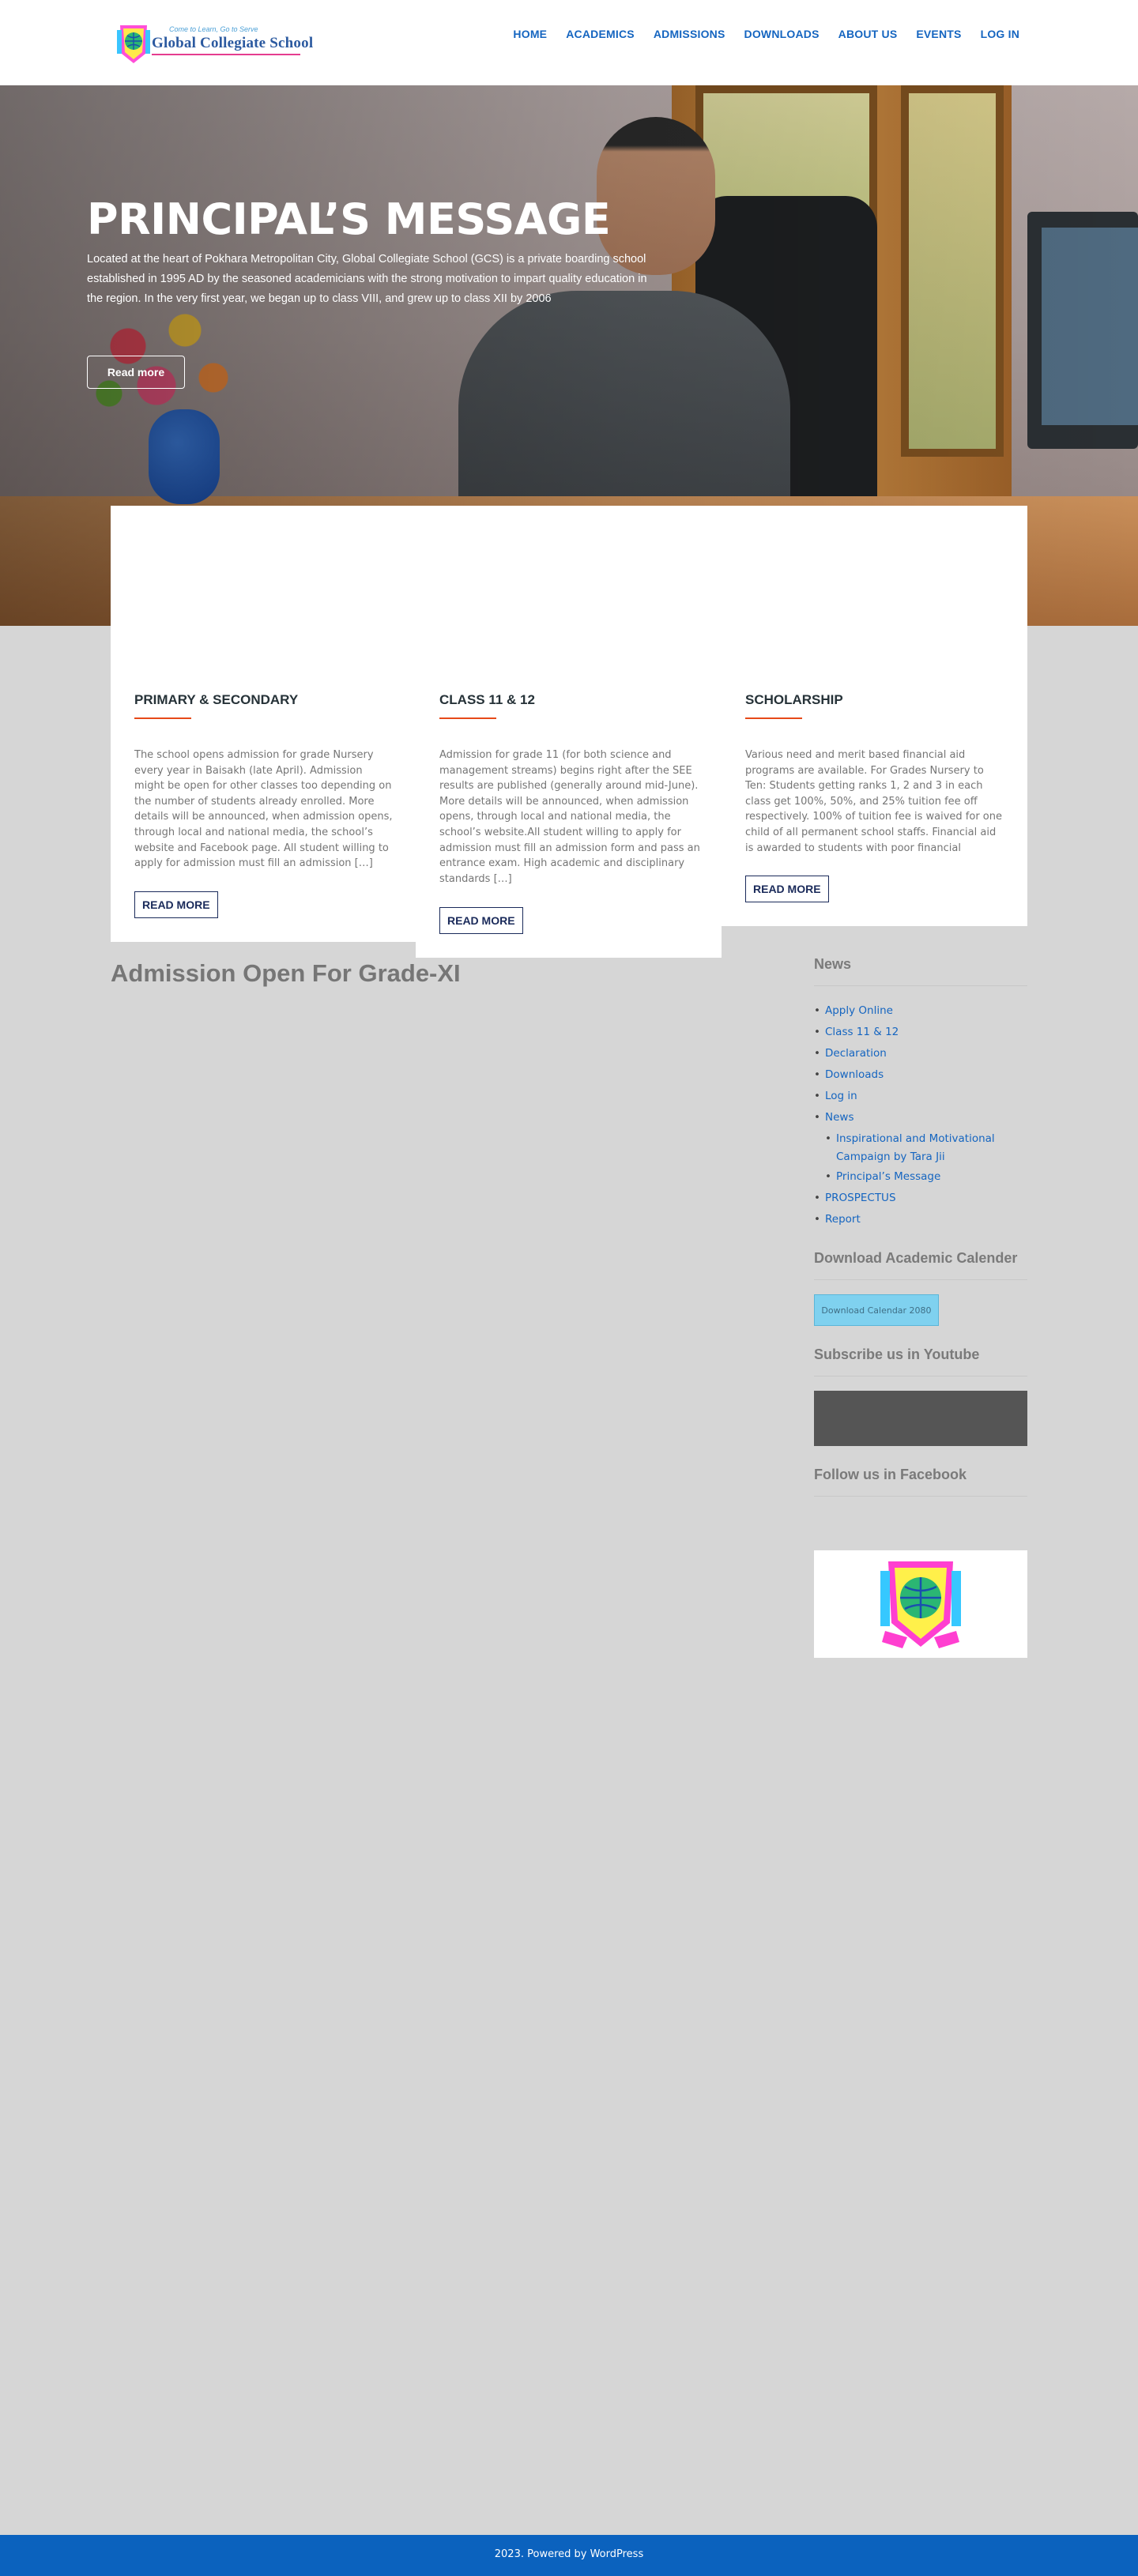  I want to click on widget-title-news: News, so click(920, 971).